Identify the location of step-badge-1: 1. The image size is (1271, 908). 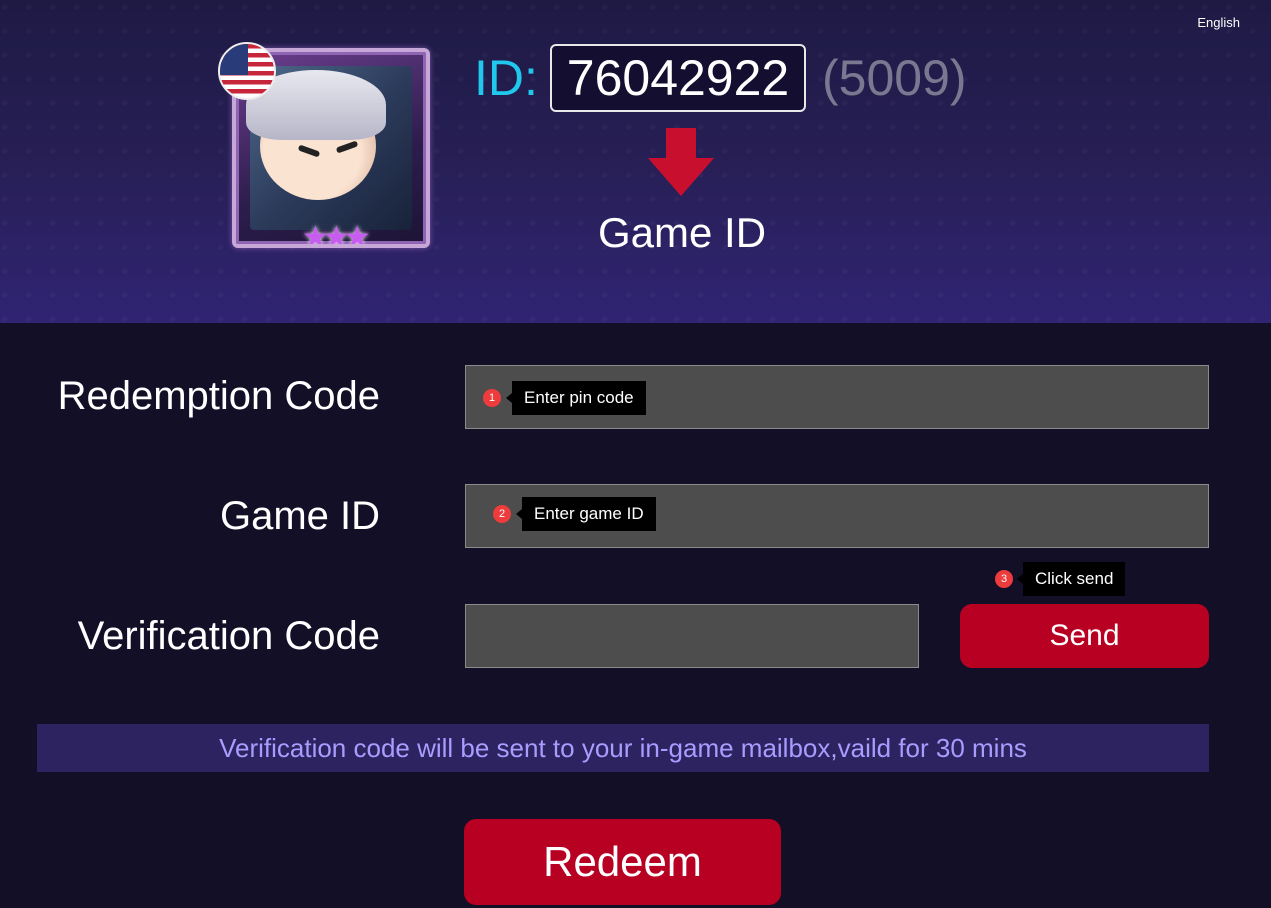
(492, 398).